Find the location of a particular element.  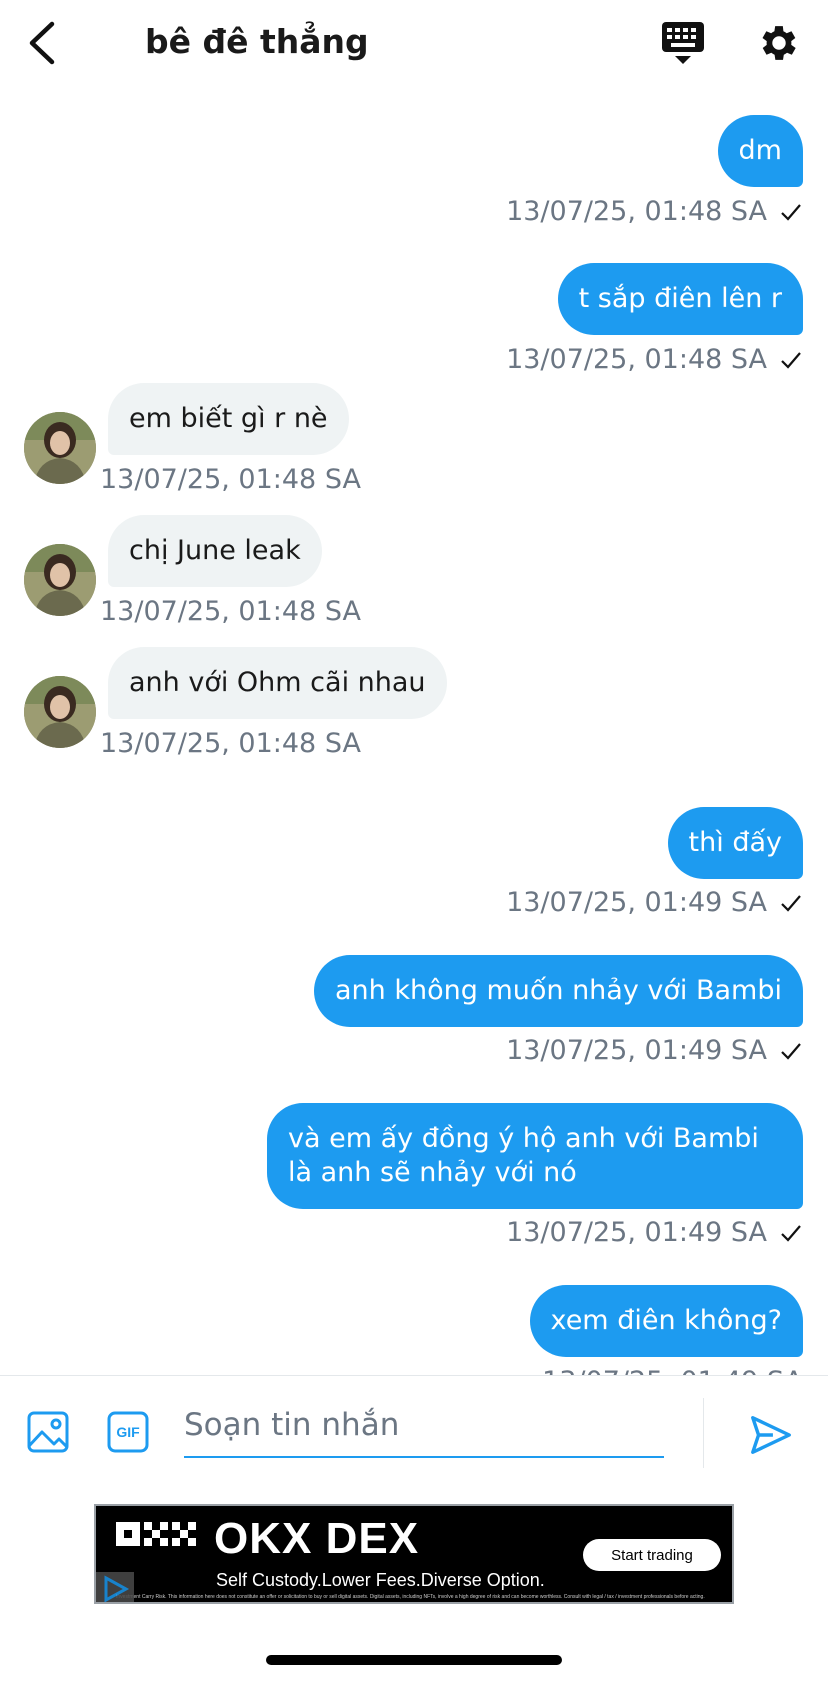

send-button is located at coordinates (771, 1435).